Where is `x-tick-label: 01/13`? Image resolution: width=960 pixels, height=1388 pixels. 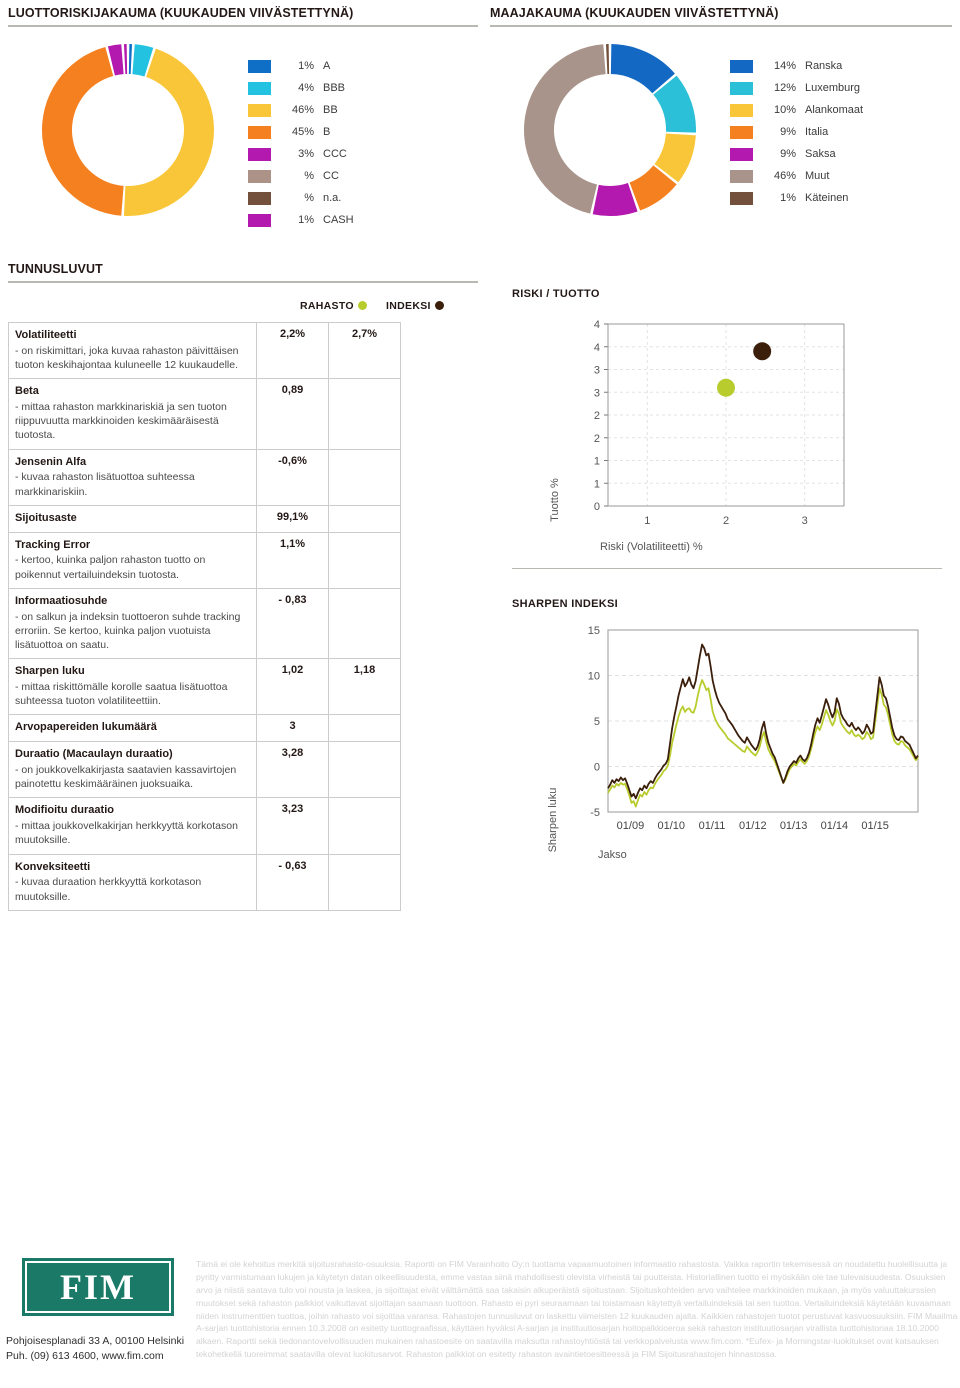
x-tick-label: 01/13 is located at coordinates (794, 826).